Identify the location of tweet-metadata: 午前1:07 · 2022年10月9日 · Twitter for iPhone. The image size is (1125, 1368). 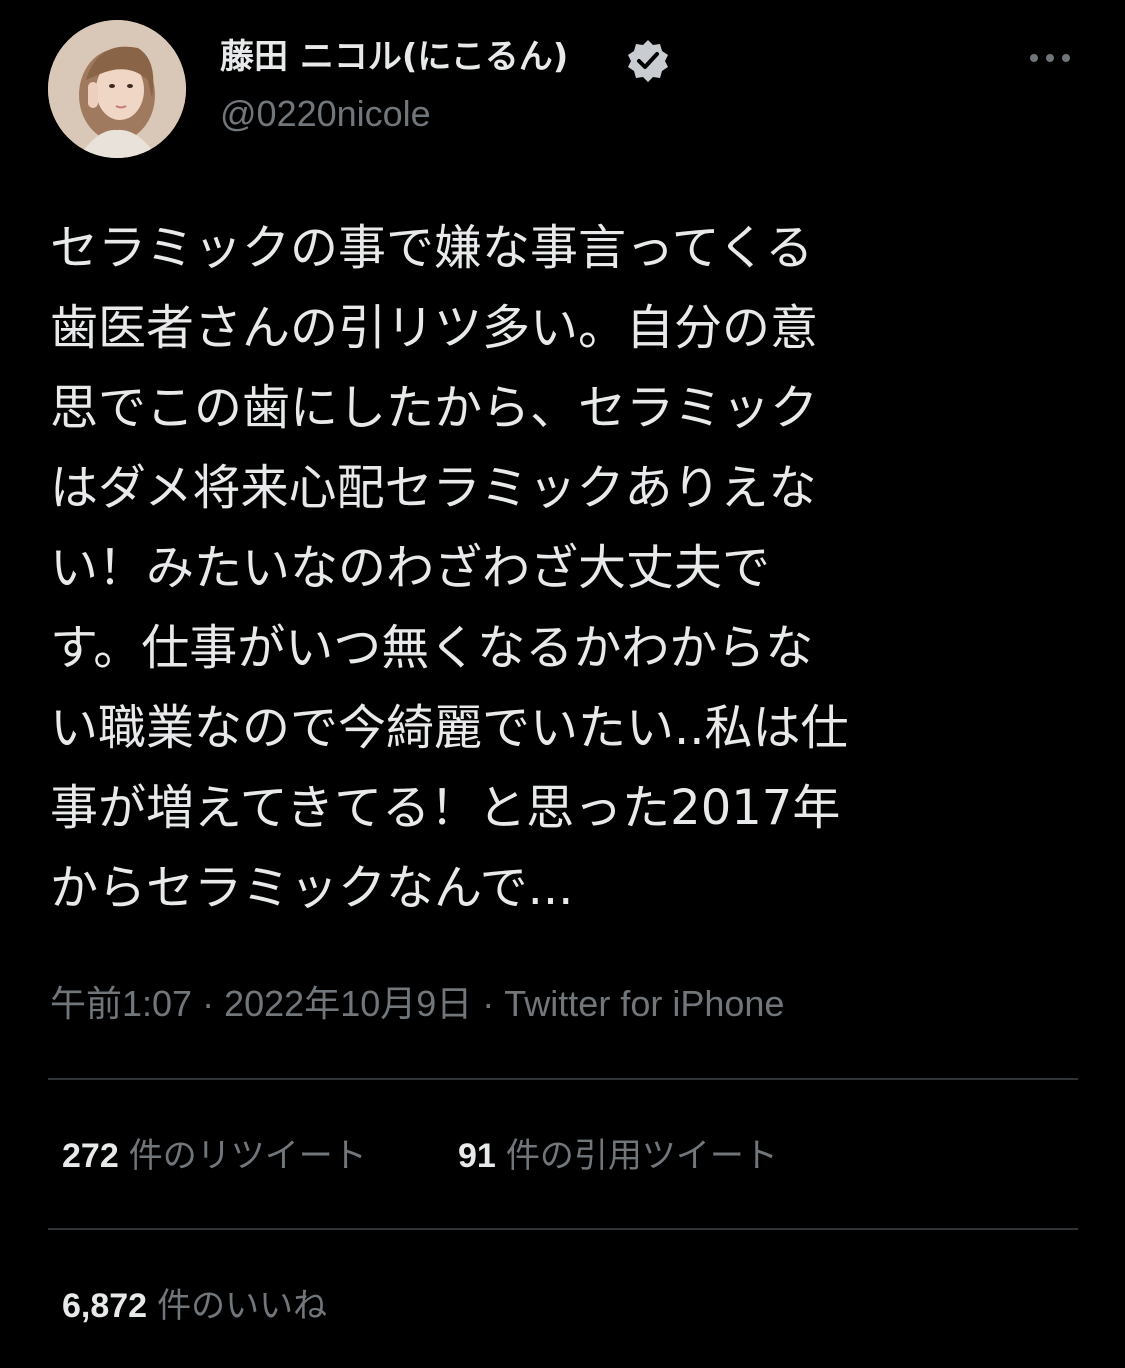
(417, 1004).